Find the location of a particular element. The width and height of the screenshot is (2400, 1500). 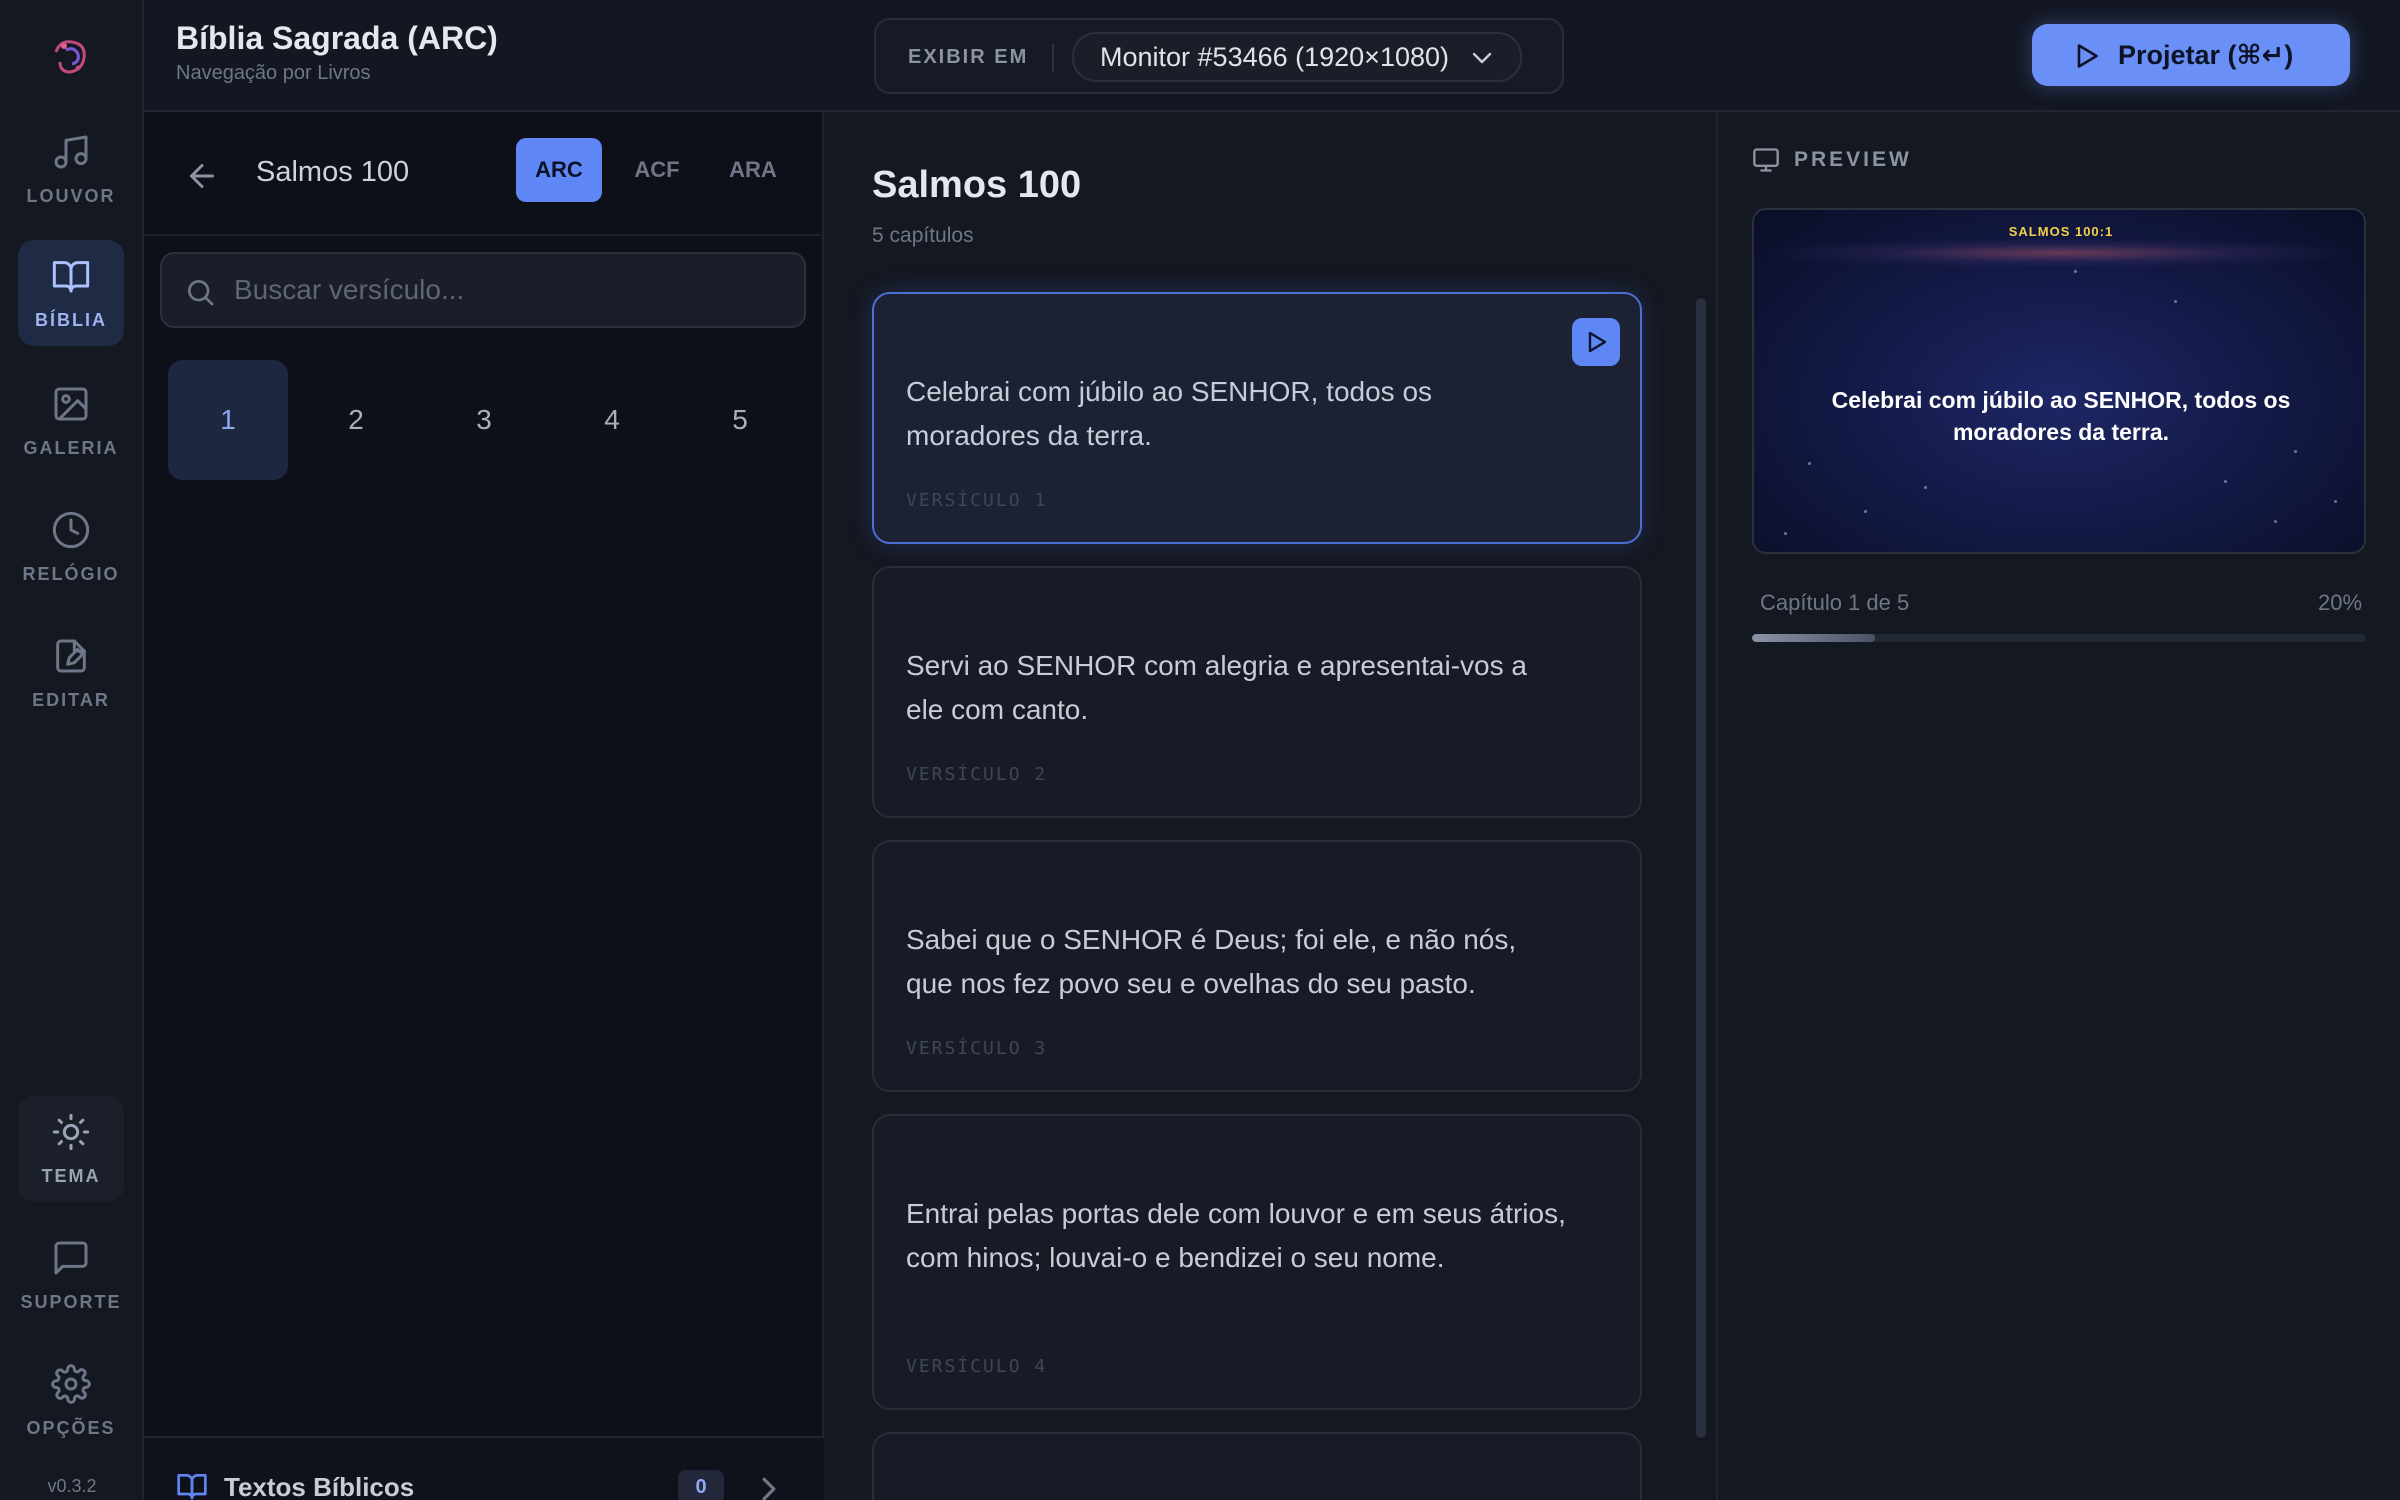

chapter-button-4: 4 is located at coordinates (612, 420).